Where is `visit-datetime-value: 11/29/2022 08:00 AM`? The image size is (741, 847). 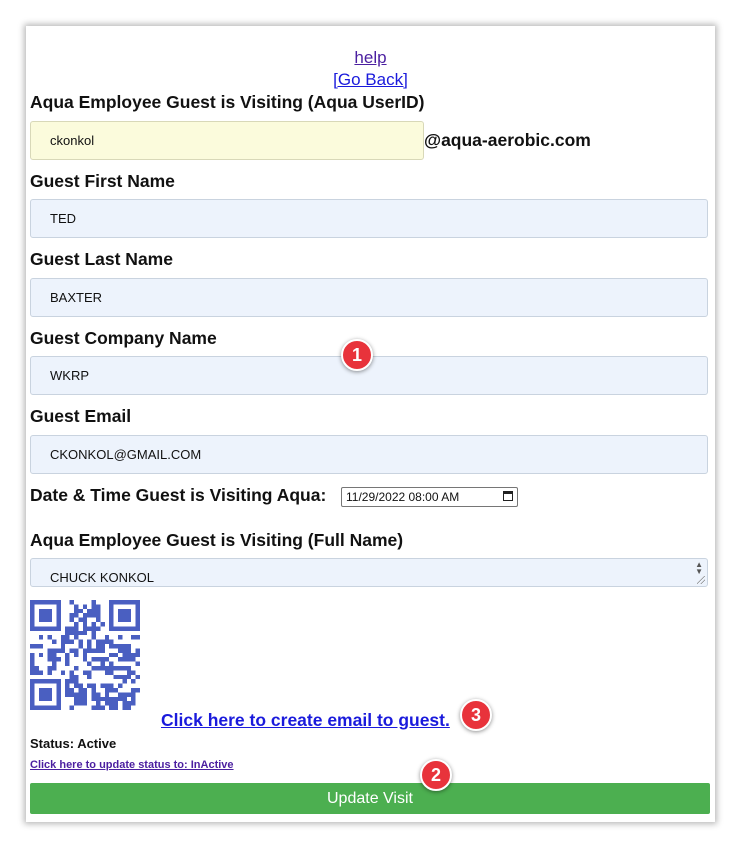
visit-datetime-value: 11/29/2022 08:00 AM is located at coordinates (403, 497).